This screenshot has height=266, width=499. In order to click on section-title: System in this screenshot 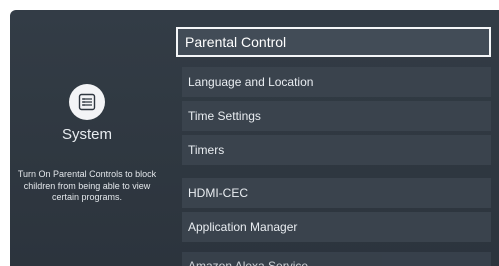, I will do `click(86, 134)`.